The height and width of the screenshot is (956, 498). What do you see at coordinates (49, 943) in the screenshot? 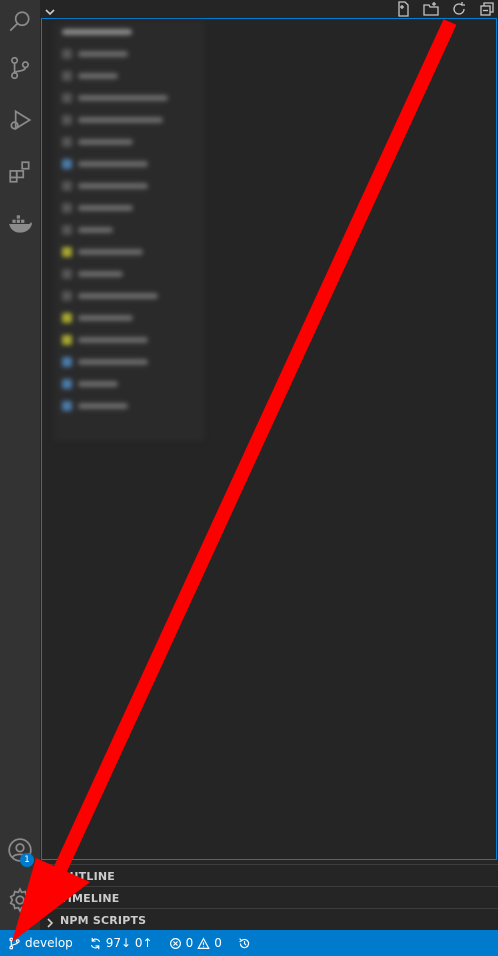
I see `branch-name: develop` at bounding box center [49, 943].